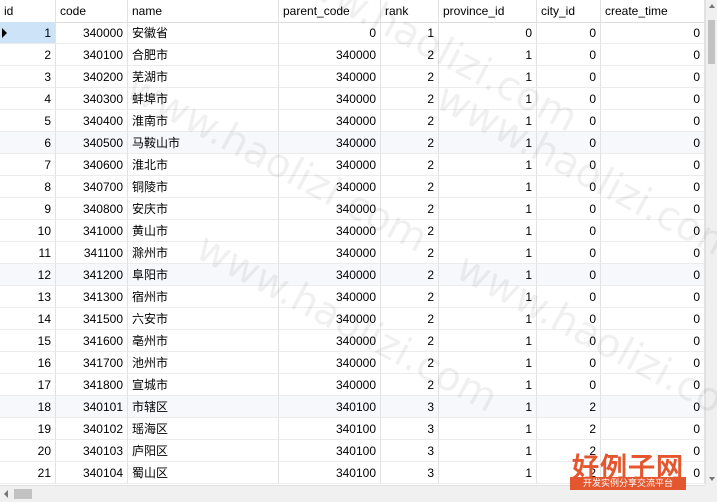 This screenshot has width=717, height=502. Describe the element at coordinates (330, 11) in the screenshot. I see `column-header-parent-code: parent_code` at that location.